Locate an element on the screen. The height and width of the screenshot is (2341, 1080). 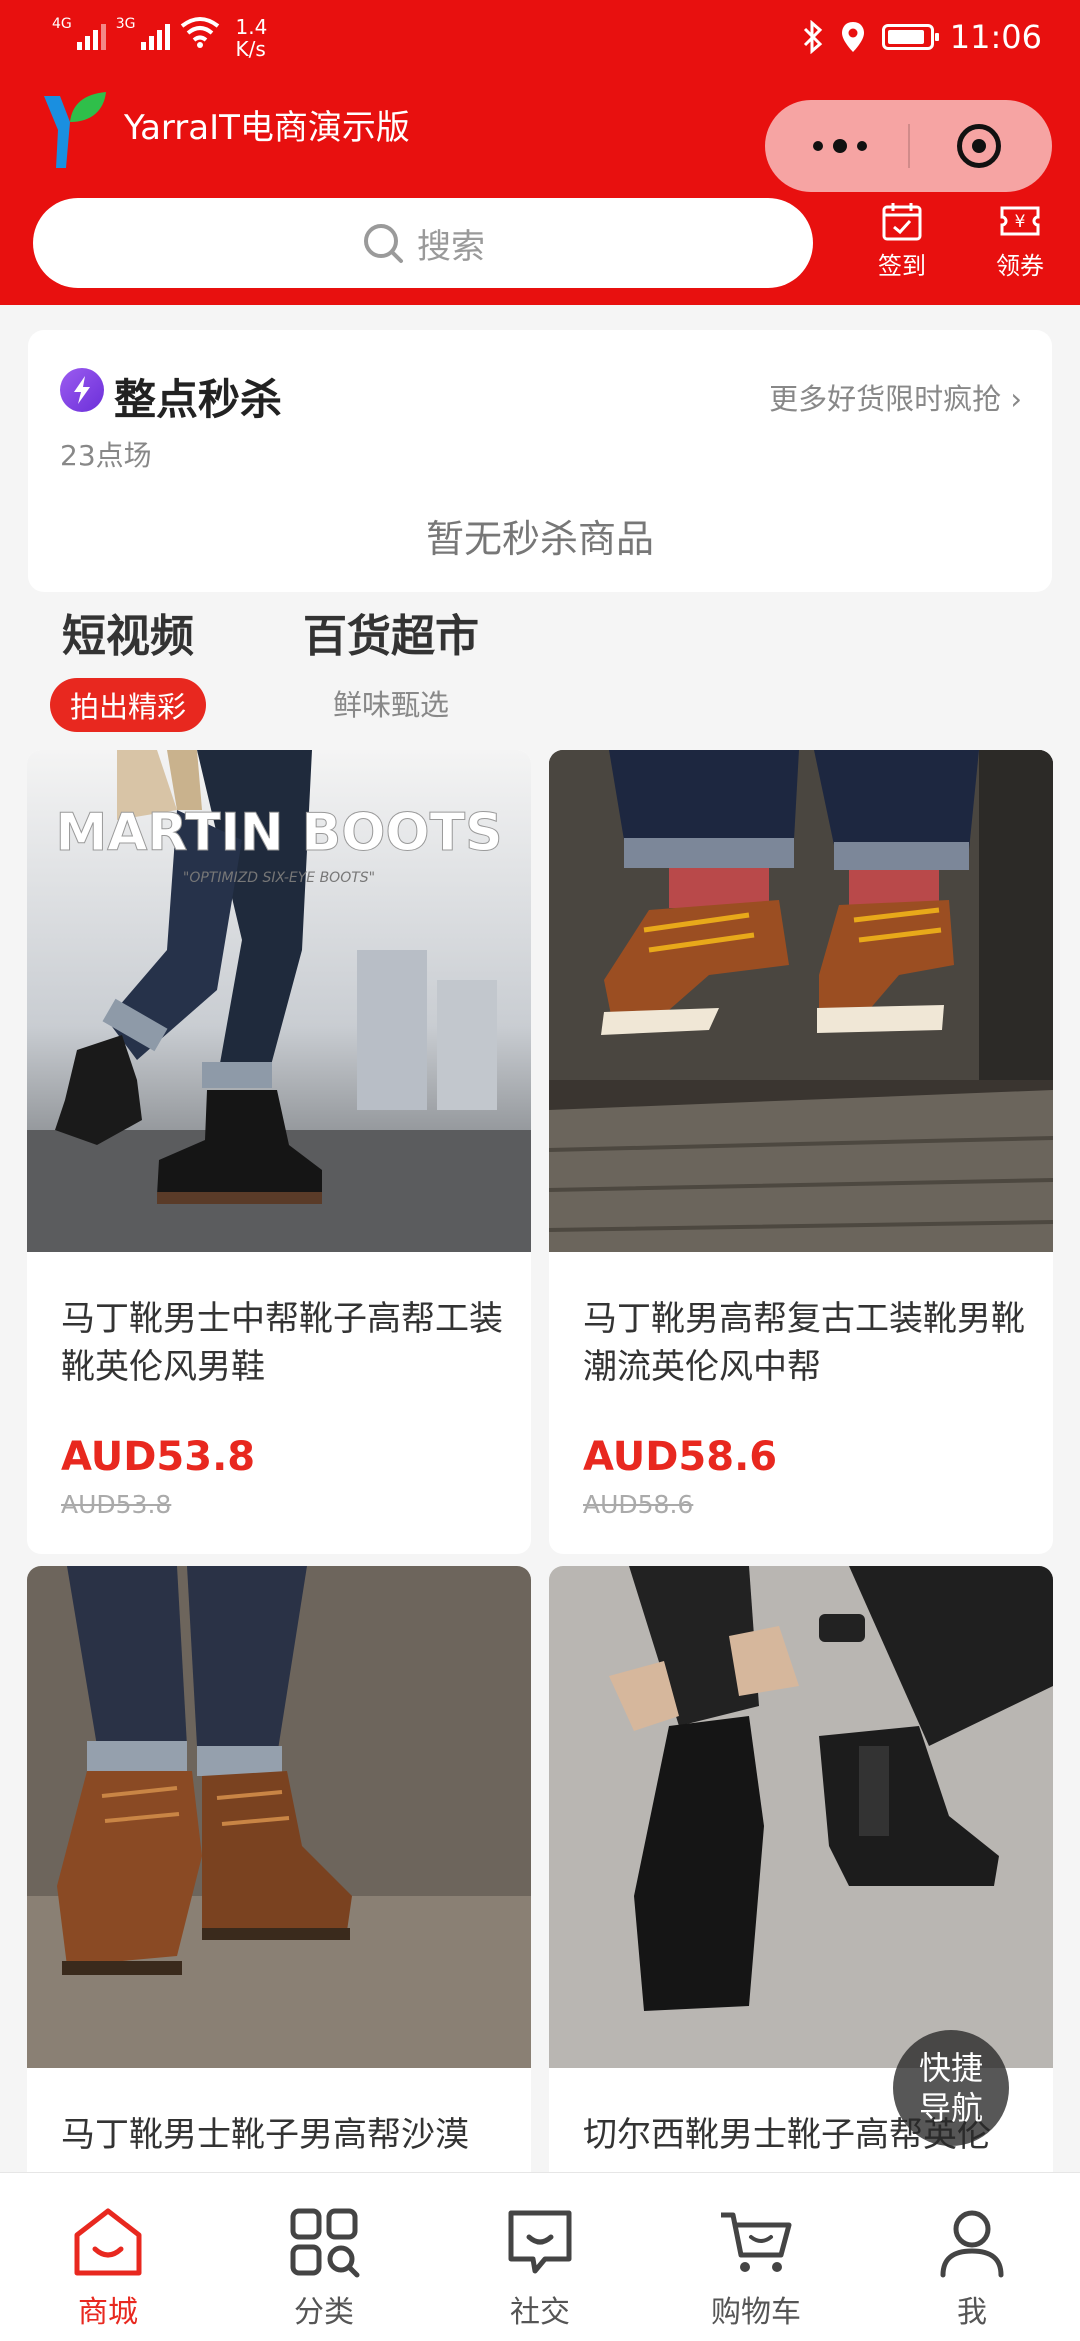
nav-item-me-label: 我 is located at coordinates (972, 2312).